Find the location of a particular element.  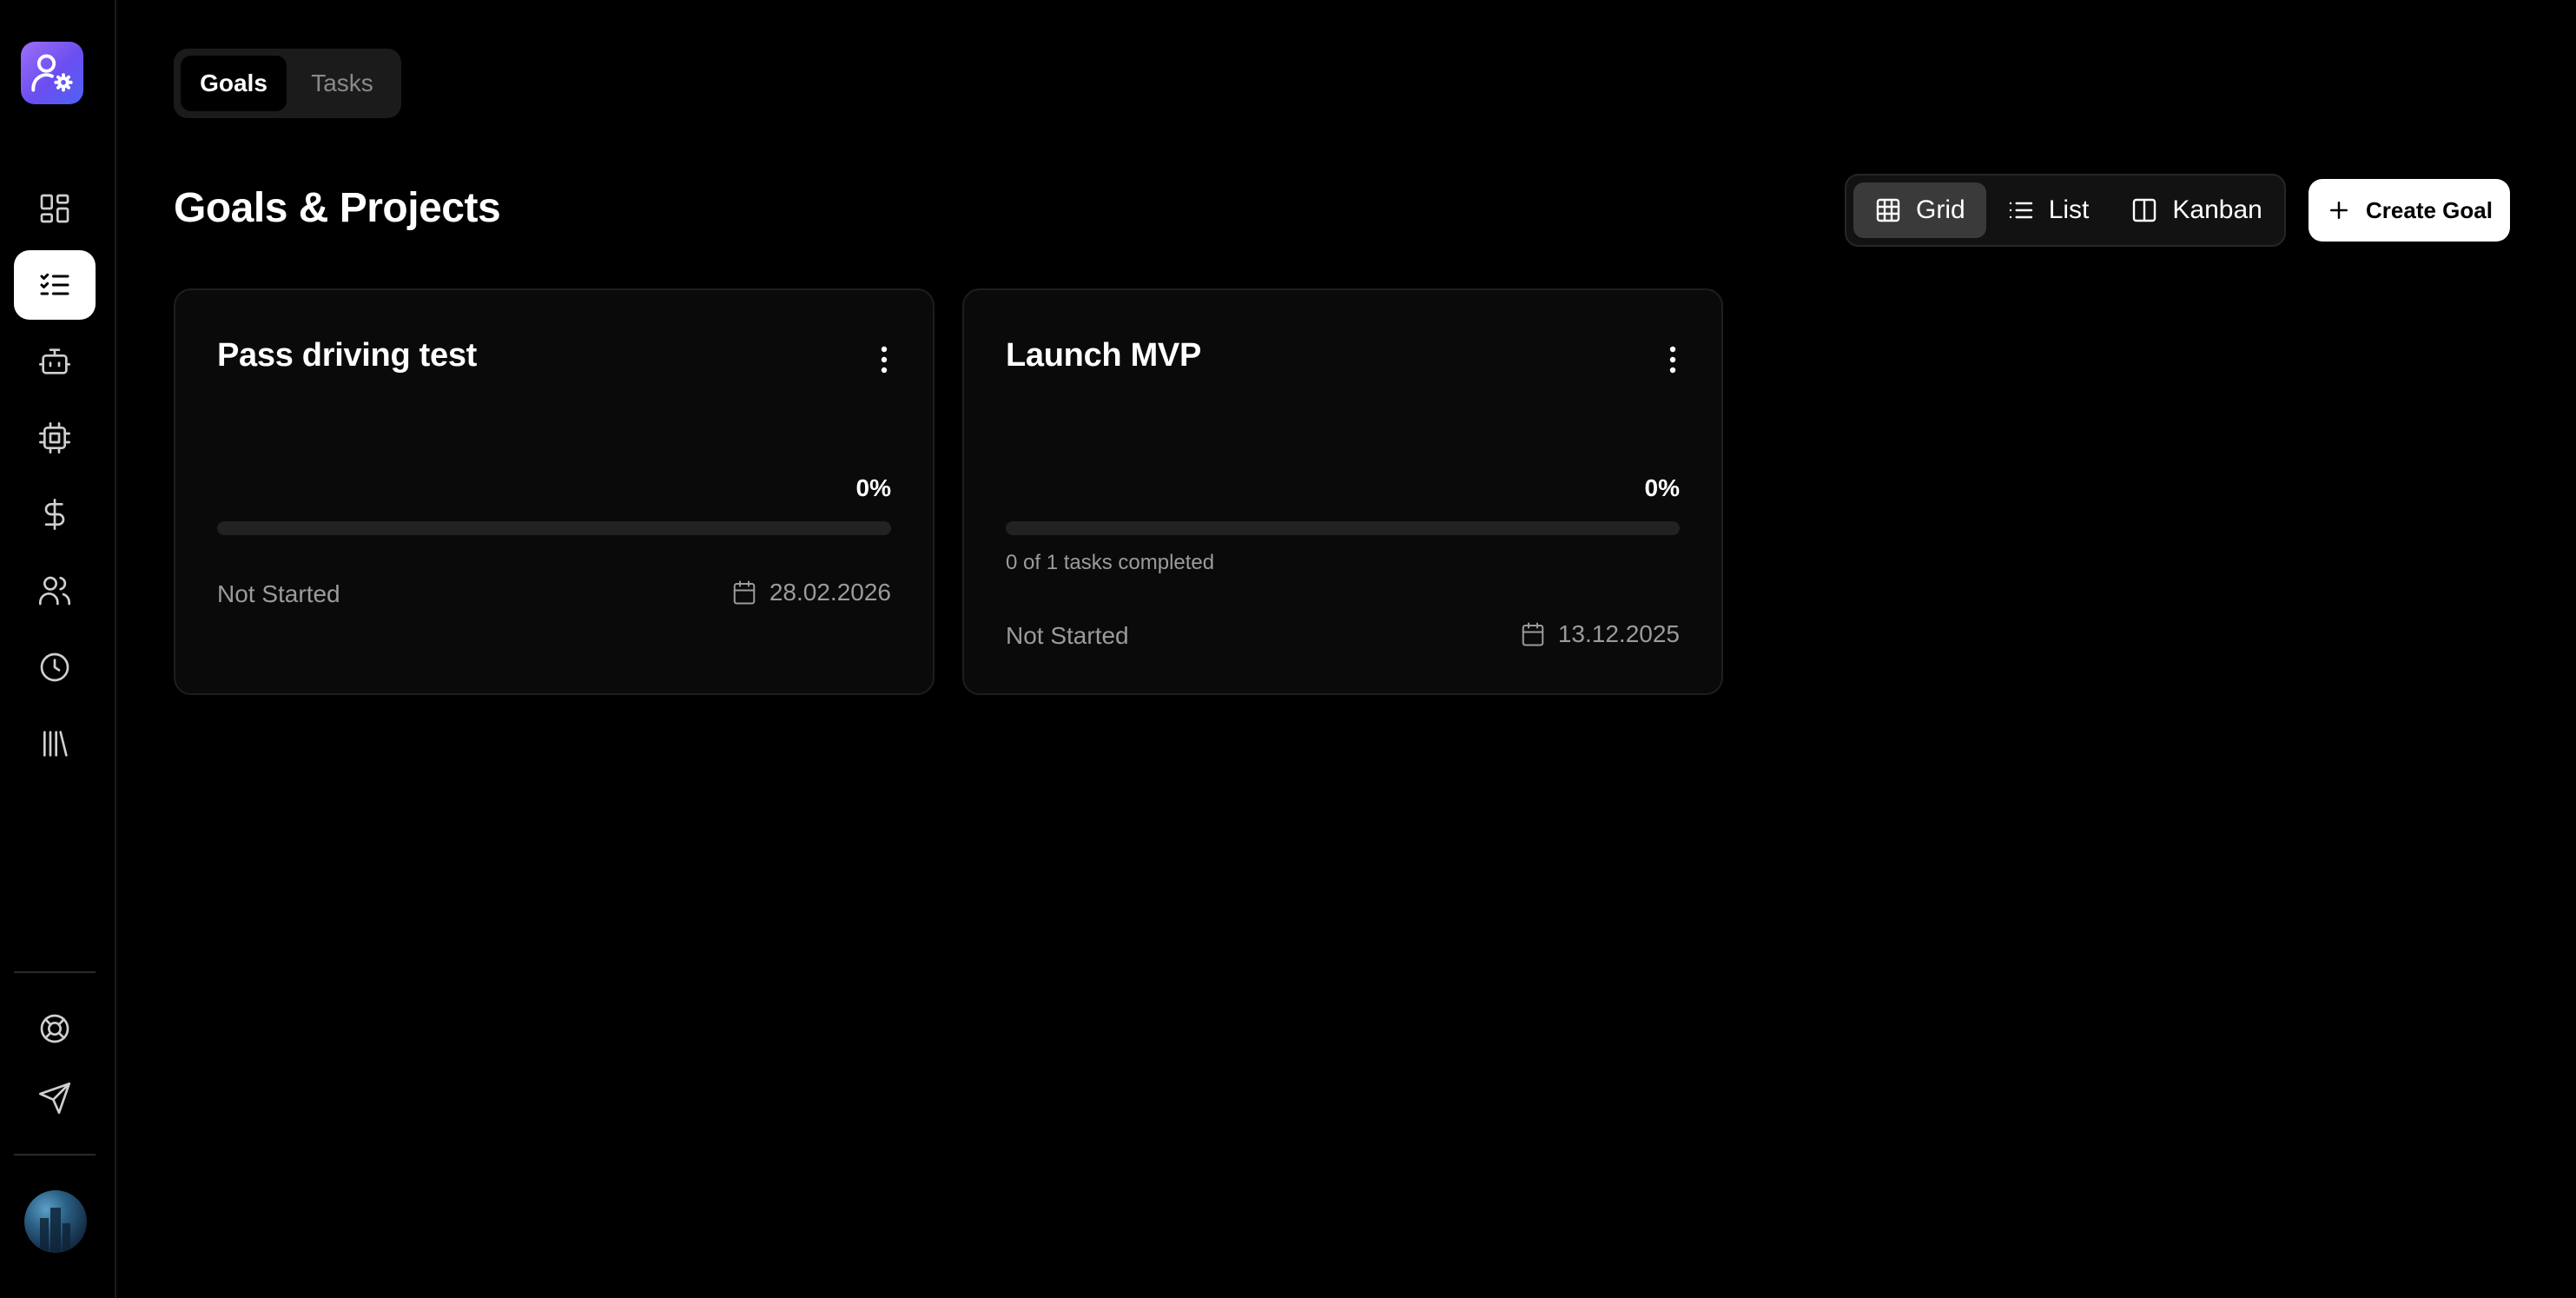

view-list-button: List is located at coordinates (2048, 210).